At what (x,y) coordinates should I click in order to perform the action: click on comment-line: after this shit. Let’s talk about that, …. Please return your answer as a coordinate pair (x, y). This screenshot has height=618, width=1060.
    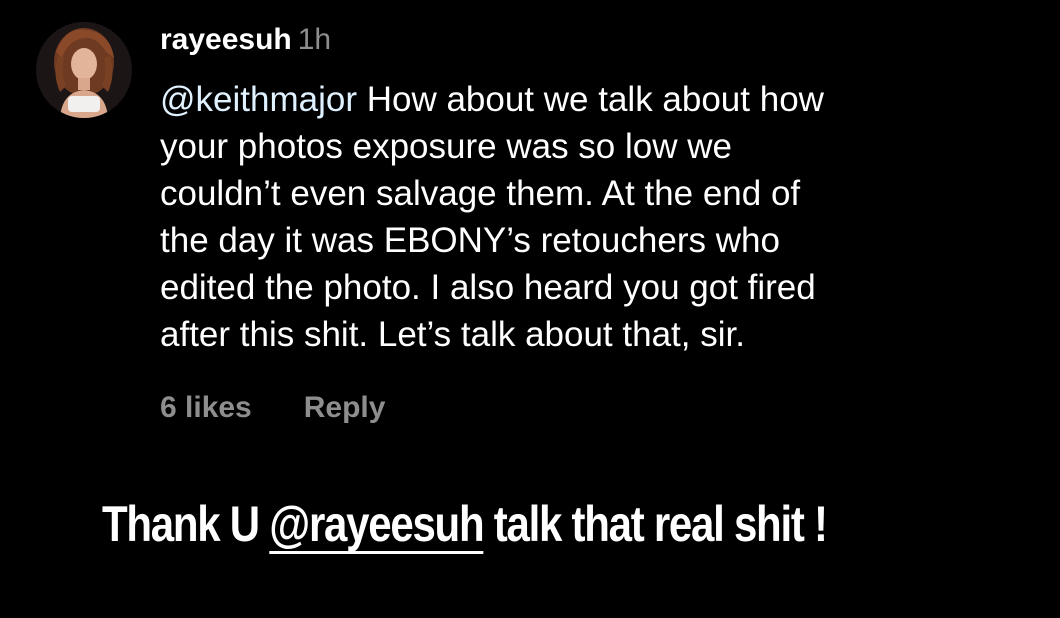
    Looking at the image, I should click on (452, 334).